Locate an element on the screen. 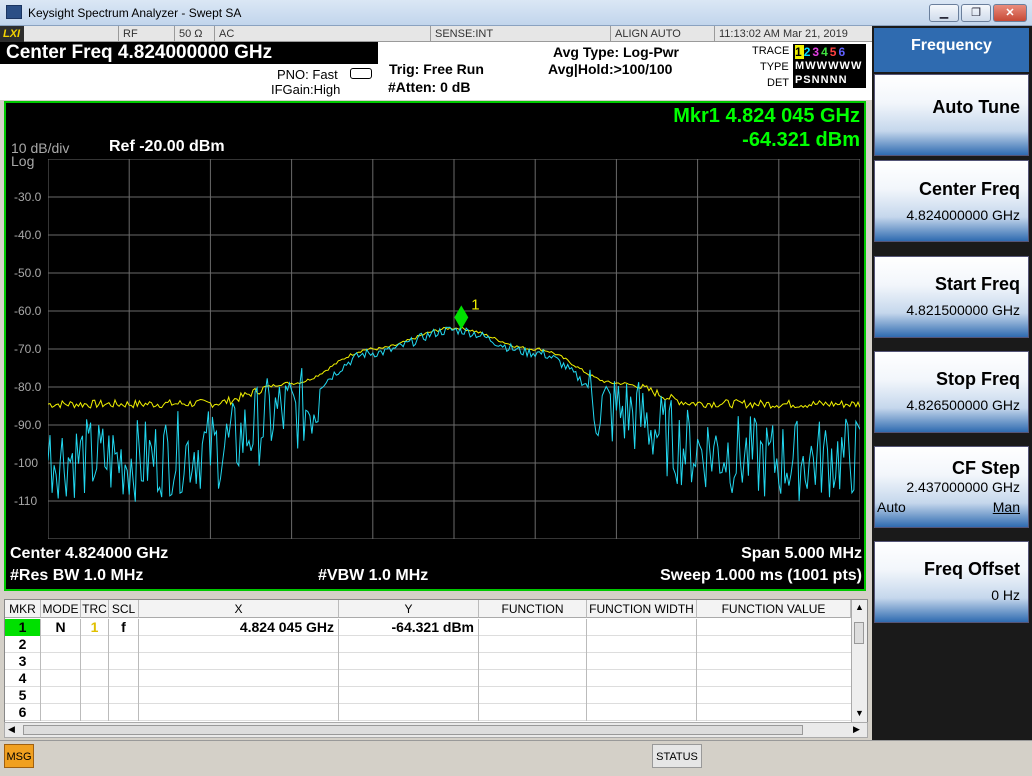 The image size is (1032, 776). ifgain-label: IFGain:High is located at coordinates (306, 89).